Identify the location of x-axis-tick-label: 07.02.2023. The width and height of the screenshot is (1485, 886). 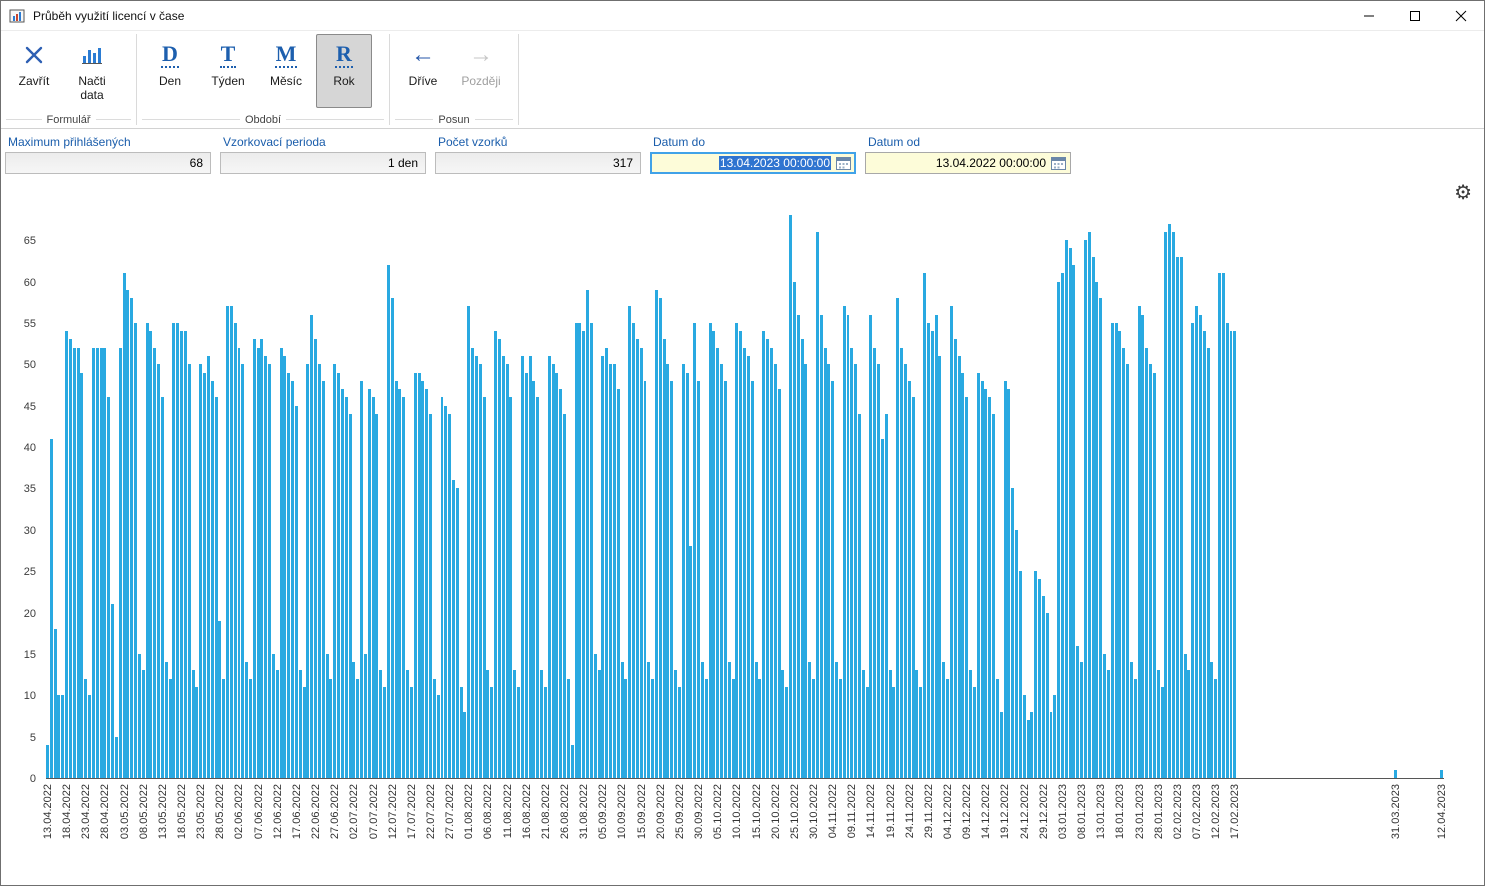
(1197, 812).